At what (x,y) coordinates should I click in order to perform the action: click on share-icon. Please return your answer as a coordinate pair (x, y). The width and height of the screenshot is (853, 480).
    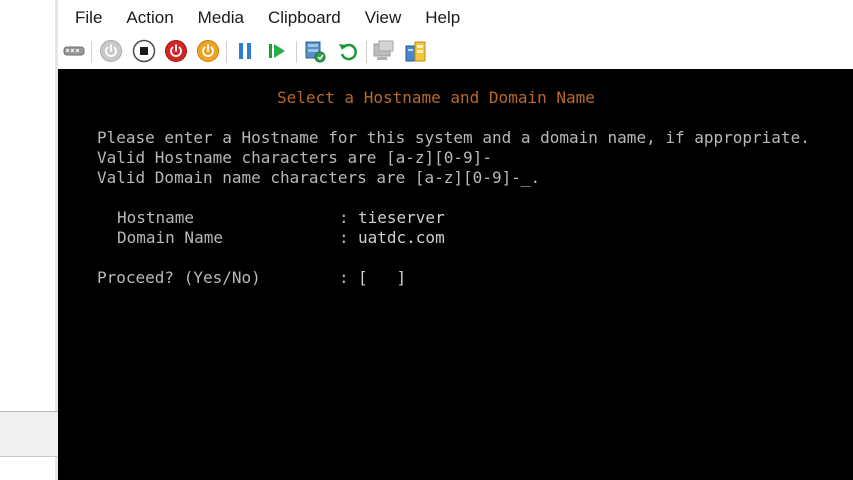
    Looking at the image, I should click on (416, 51).